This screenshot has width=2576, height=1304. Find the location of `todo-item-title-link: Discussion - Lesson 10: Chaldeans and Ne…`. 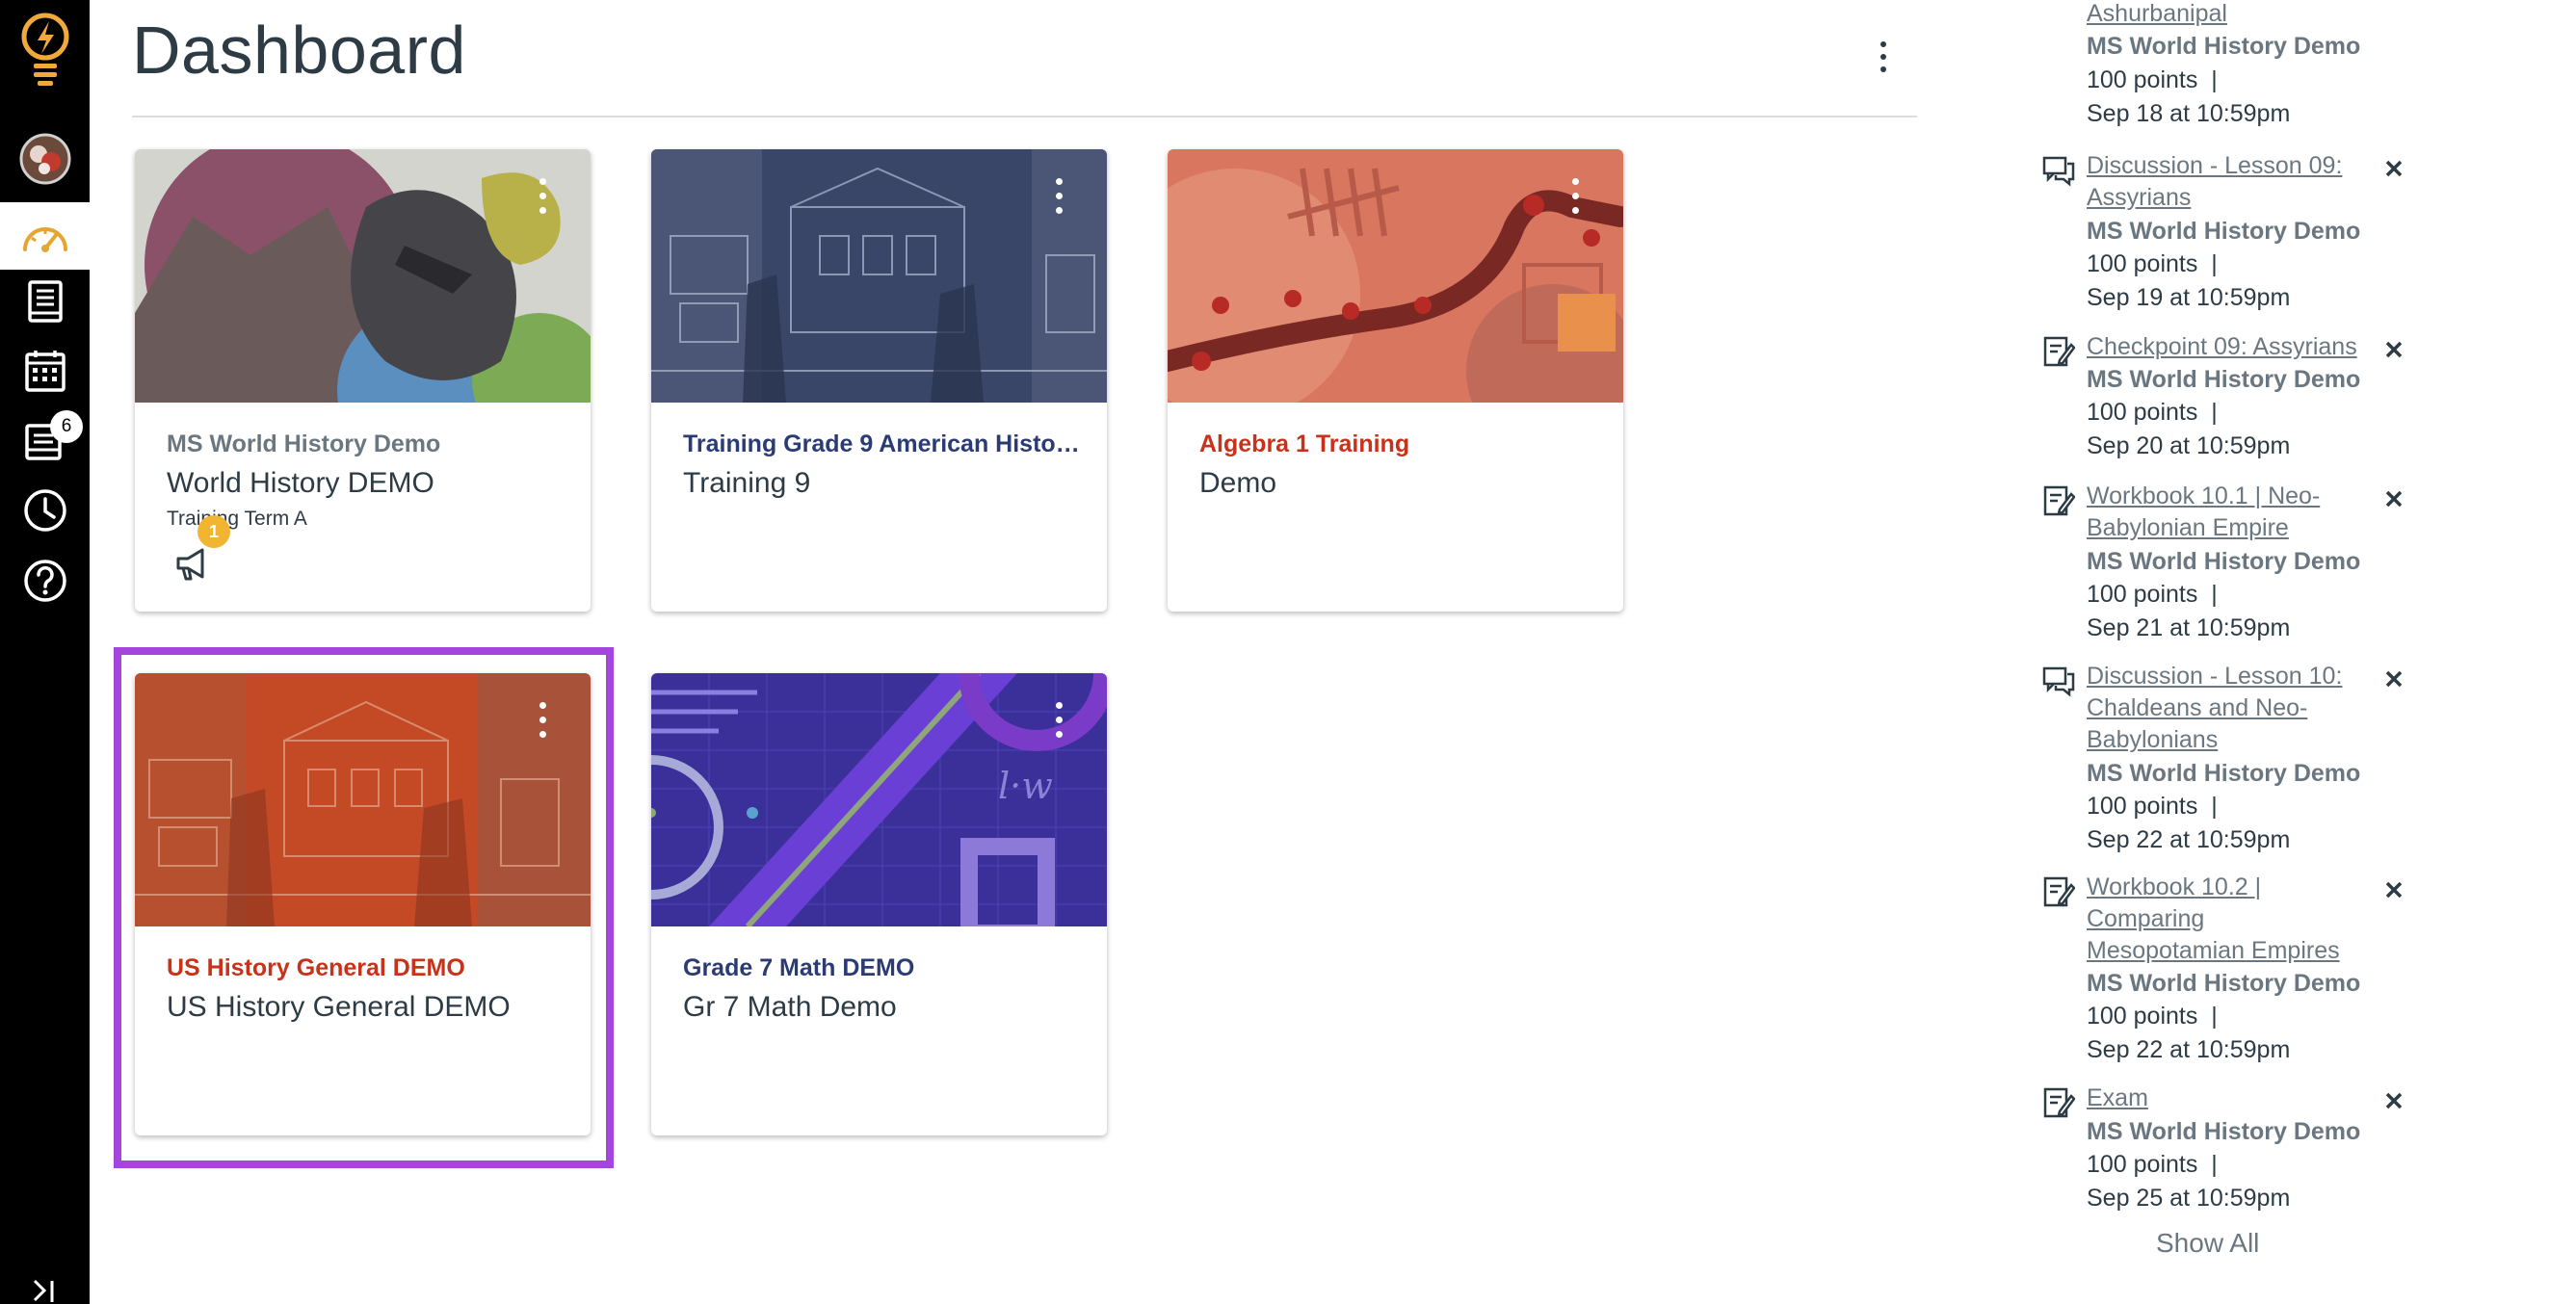

todo-item-title-link: Discussion - Lesson 10: Chaldeans and Ne… is located at coordinates (2231, 708).